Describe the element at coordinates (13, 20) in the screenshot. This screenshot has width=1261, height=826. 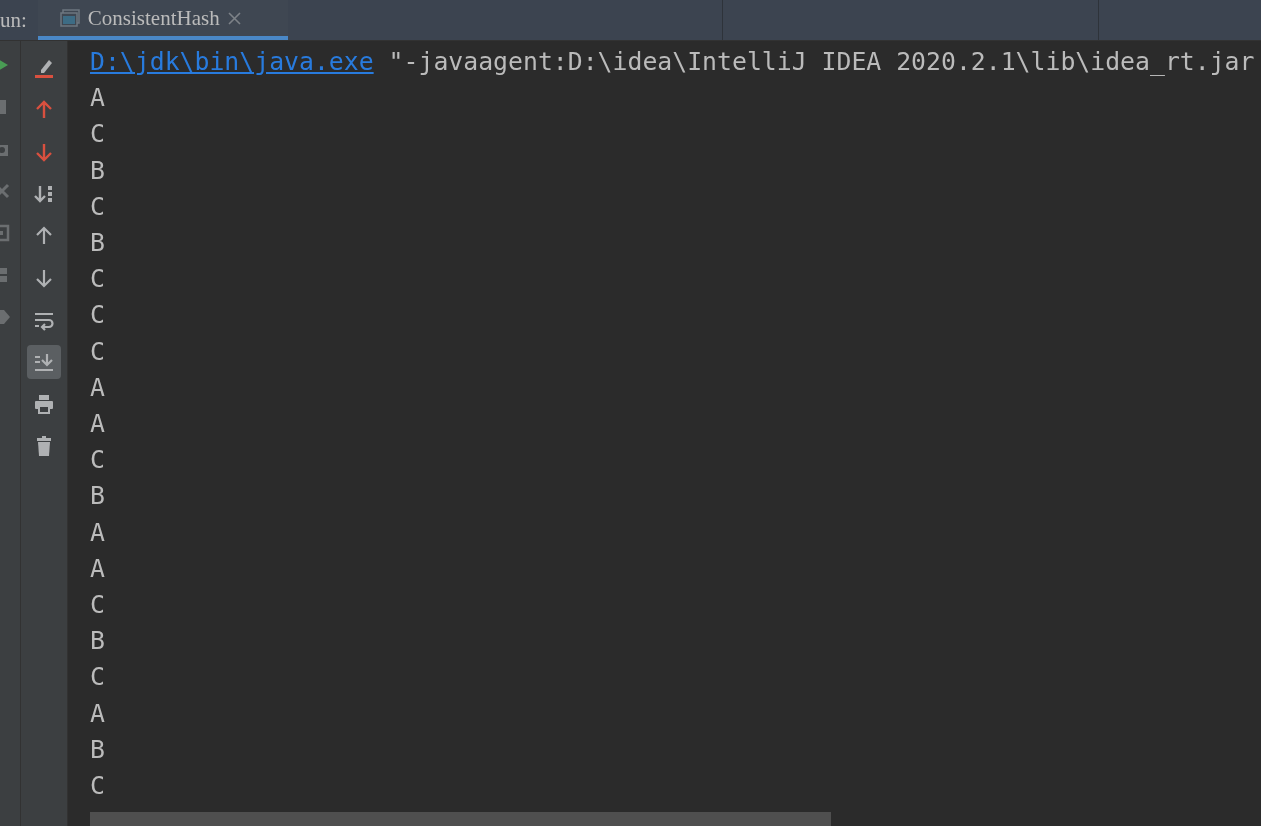
I see `run-label: un:` at that location.